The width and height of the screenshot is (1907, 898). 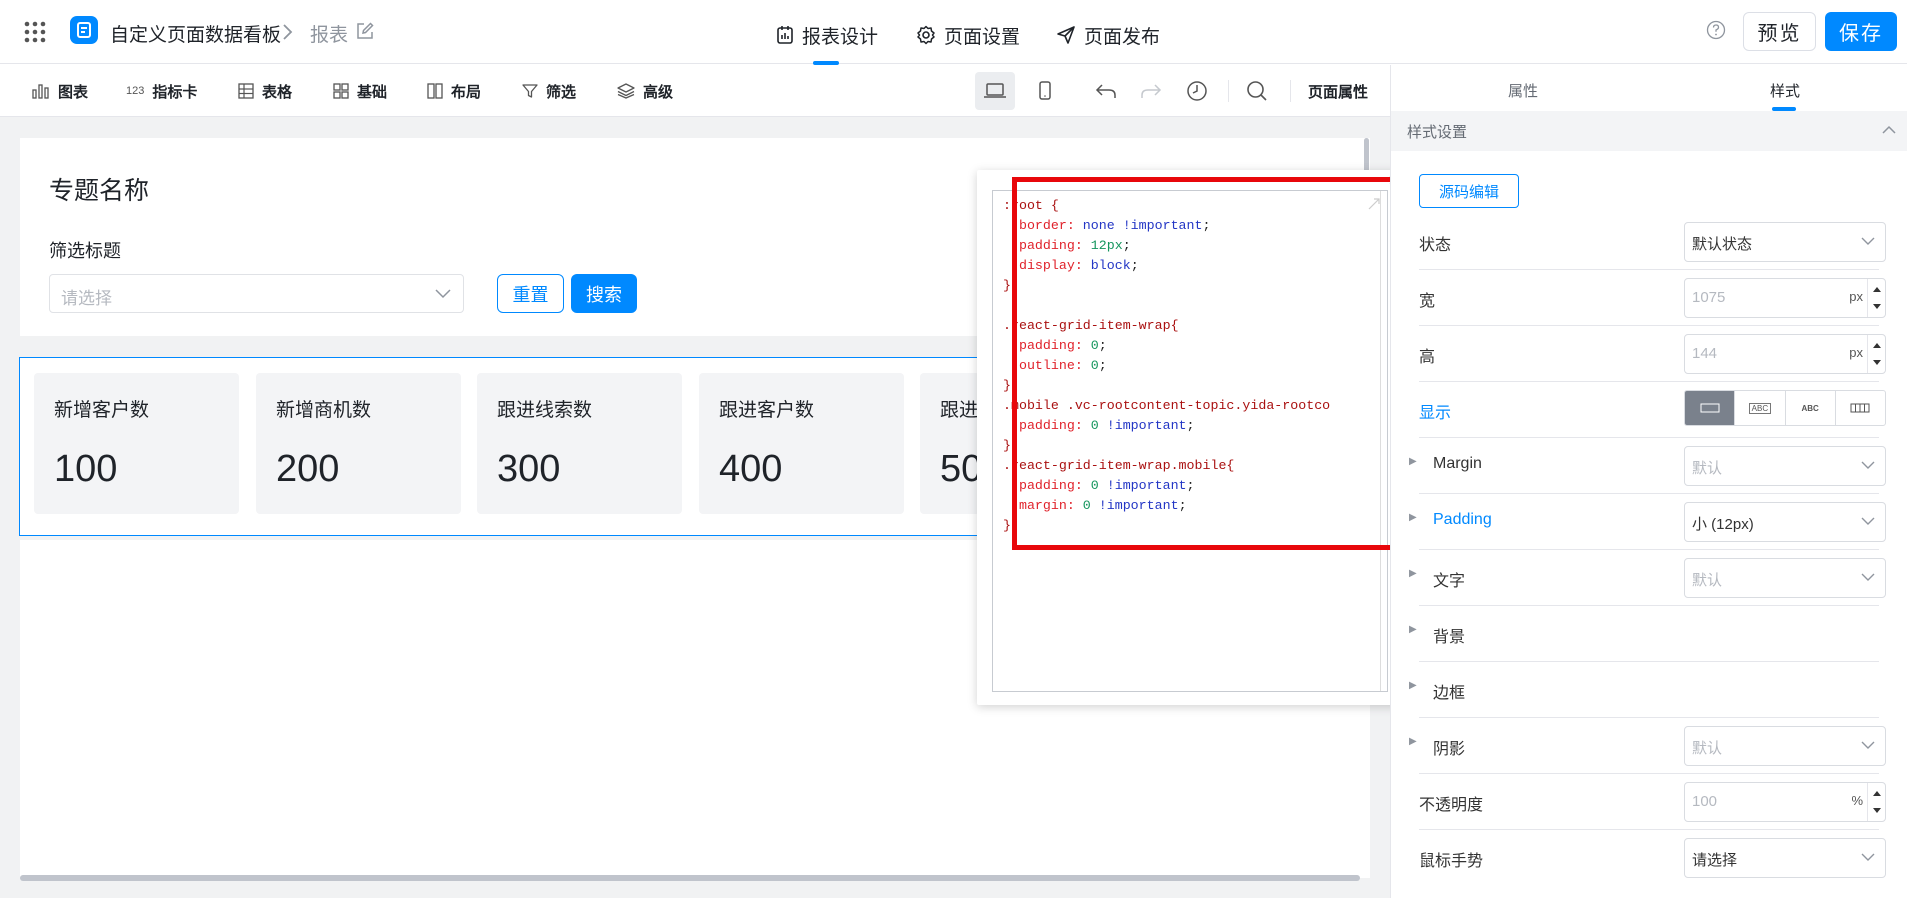 I want to click on table-icon, so click(x=246, y=91).